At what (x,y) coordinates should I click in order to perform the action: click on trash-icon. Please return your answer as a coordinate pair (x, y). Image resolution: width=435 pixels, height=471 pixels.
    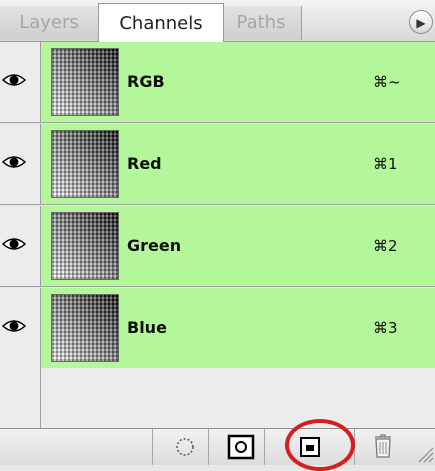
    Looking at the image, I should click on (383, 446).